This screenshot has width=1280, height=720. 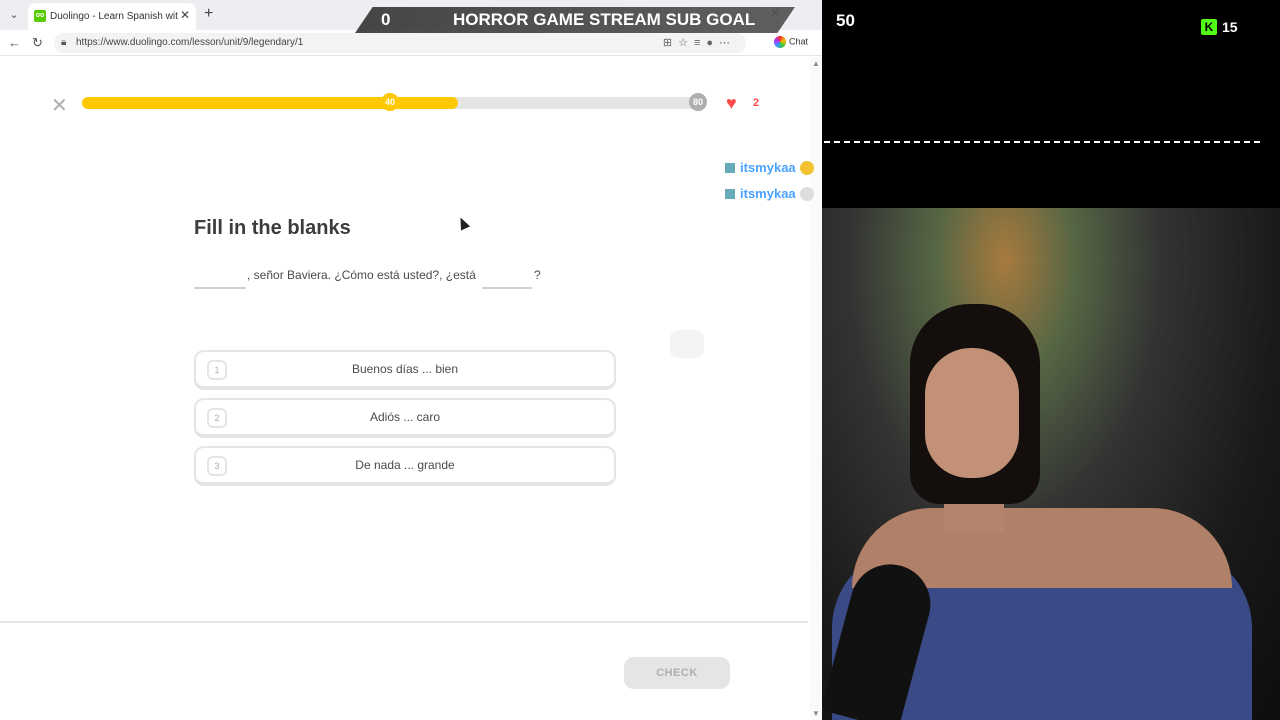 What do you see at coordinates (799, 41) in the screenshot?
I see `chat-label: Chat` at bounding box center [799, 41].